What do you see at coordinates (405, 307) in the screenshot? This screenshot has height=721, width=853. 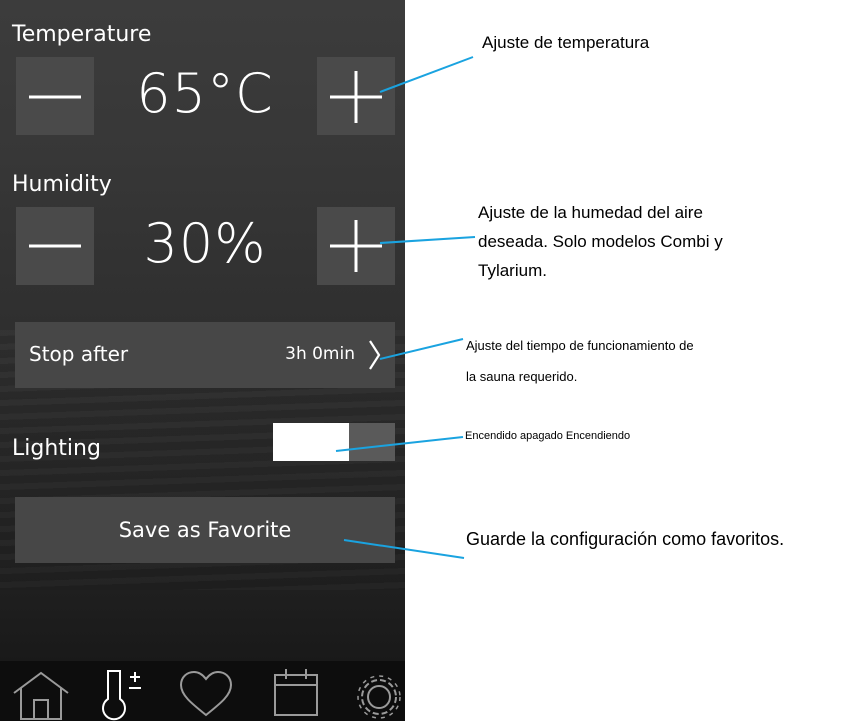 I see `callout-lines` at bounding box center [405, 307].